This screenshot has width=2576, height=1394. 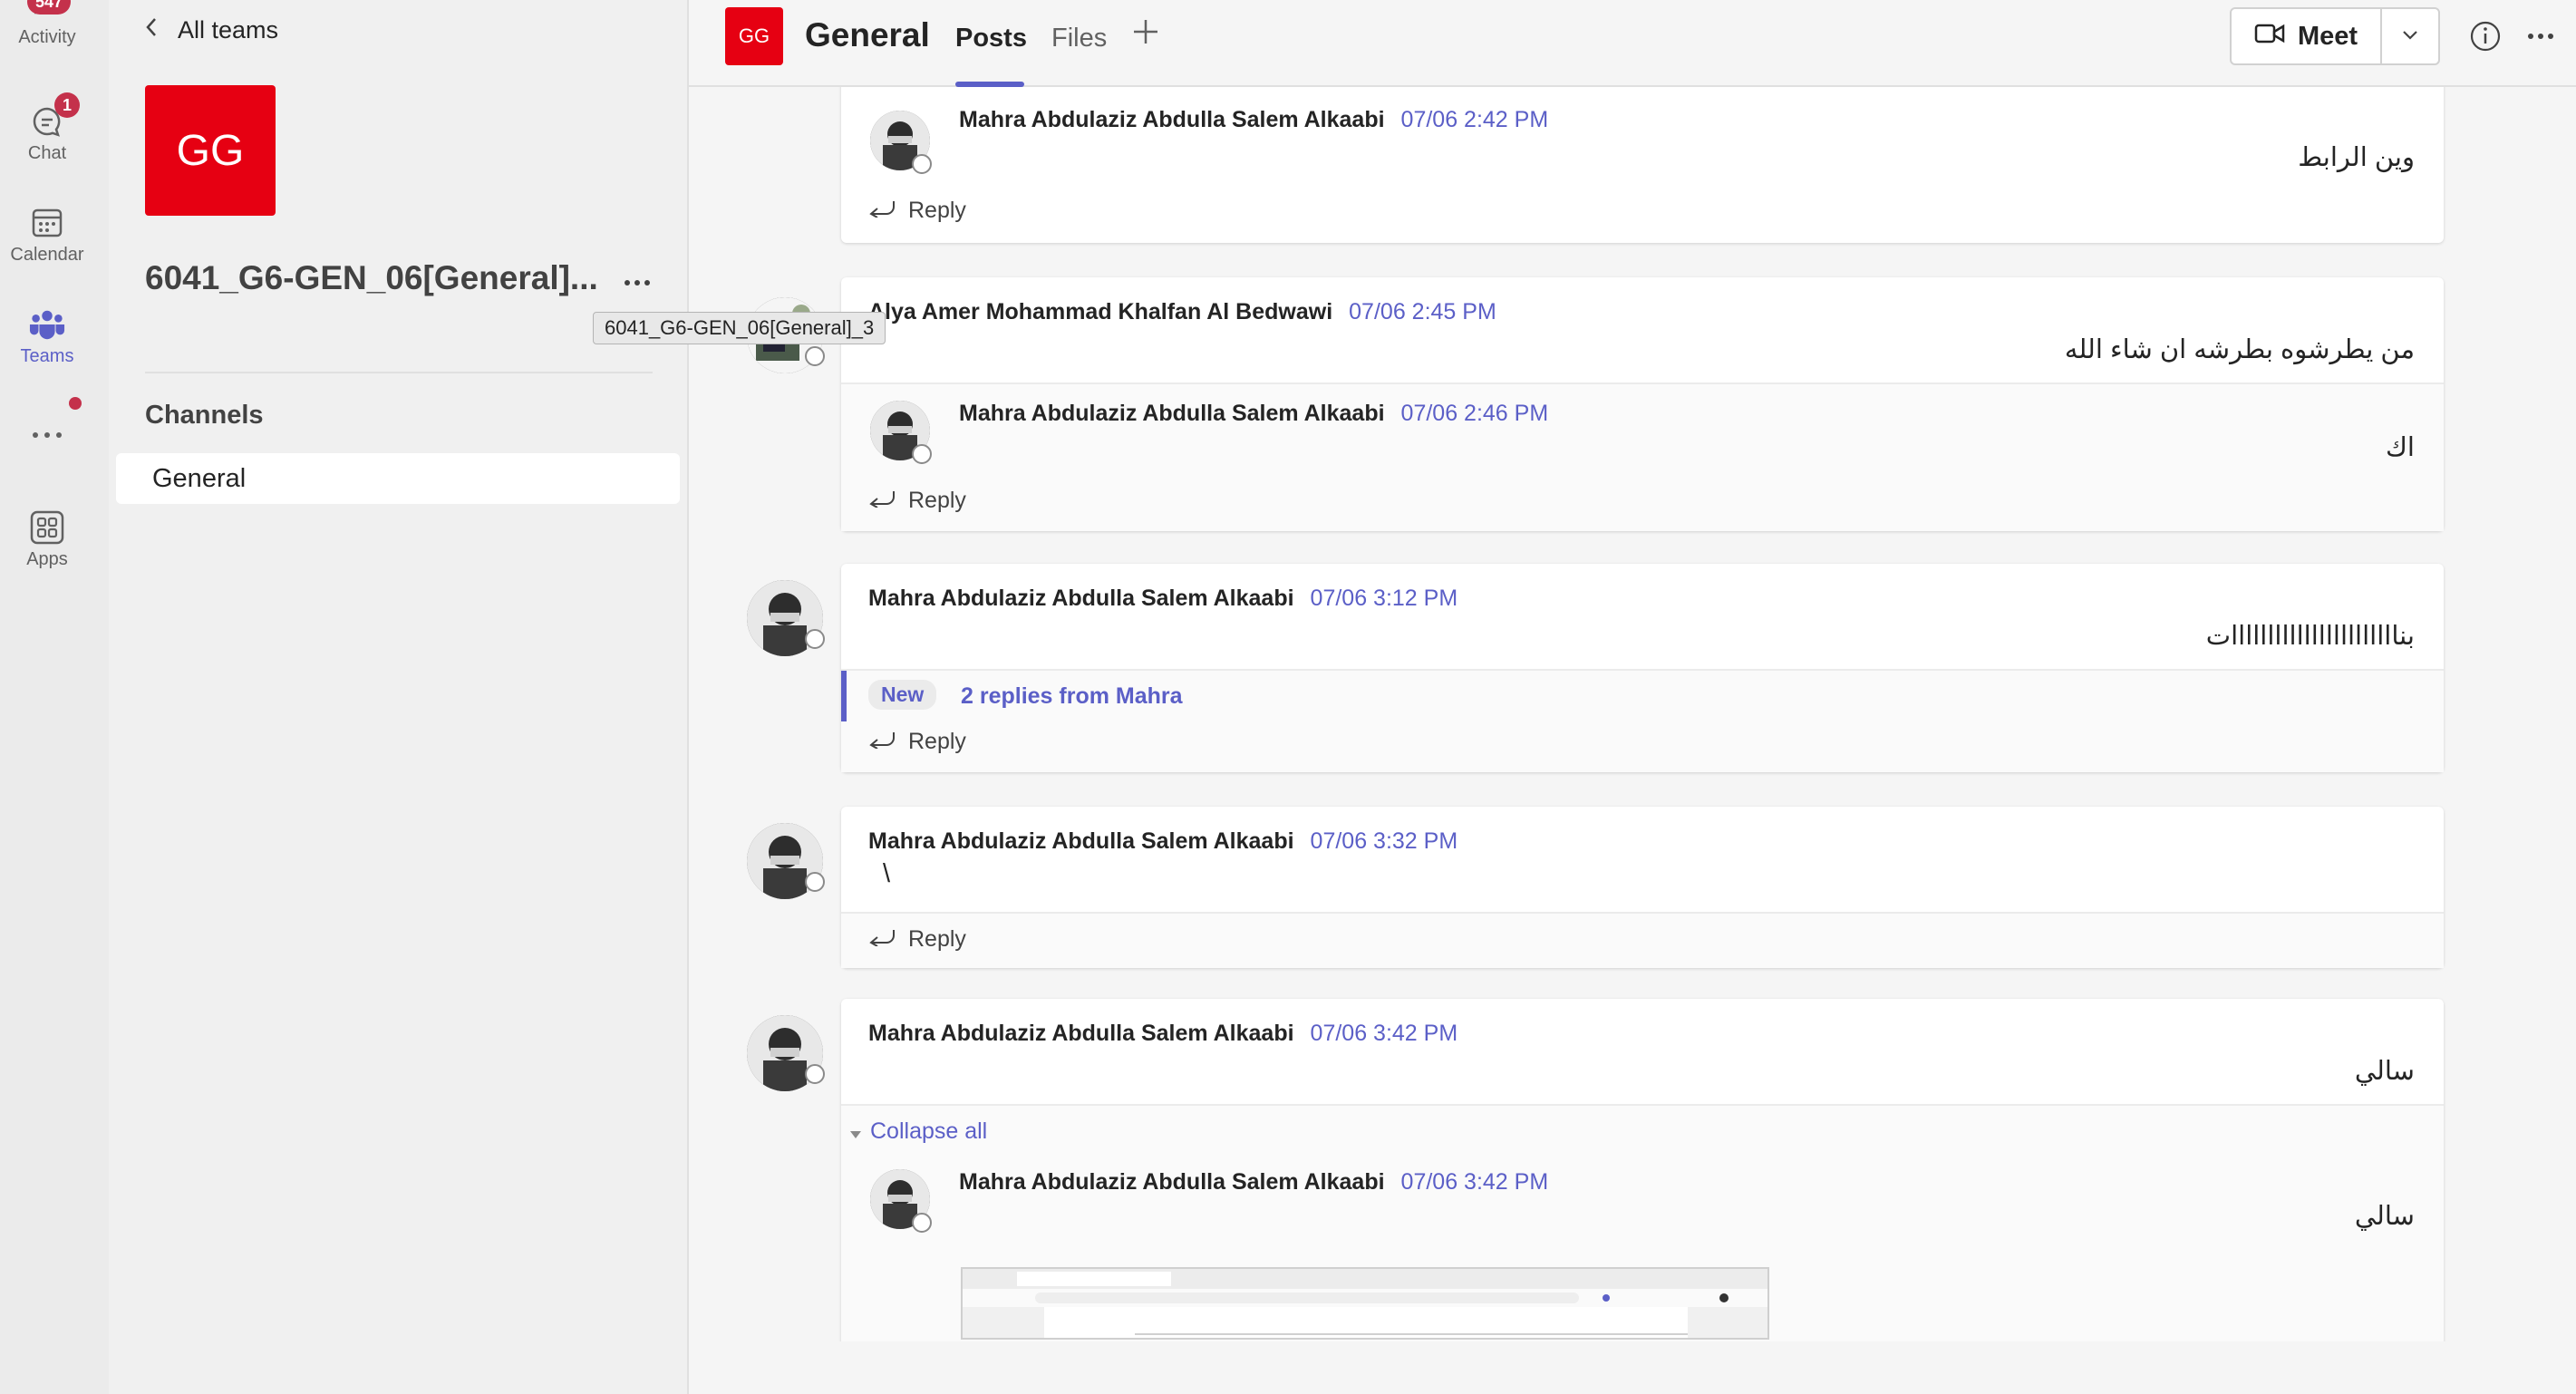 What do you see at coordinates (739, 328) in the screenshot?
I see `team-name-tooltip: 6041_G6-GEN_06[General]_3` at bounding box center [739, 328].